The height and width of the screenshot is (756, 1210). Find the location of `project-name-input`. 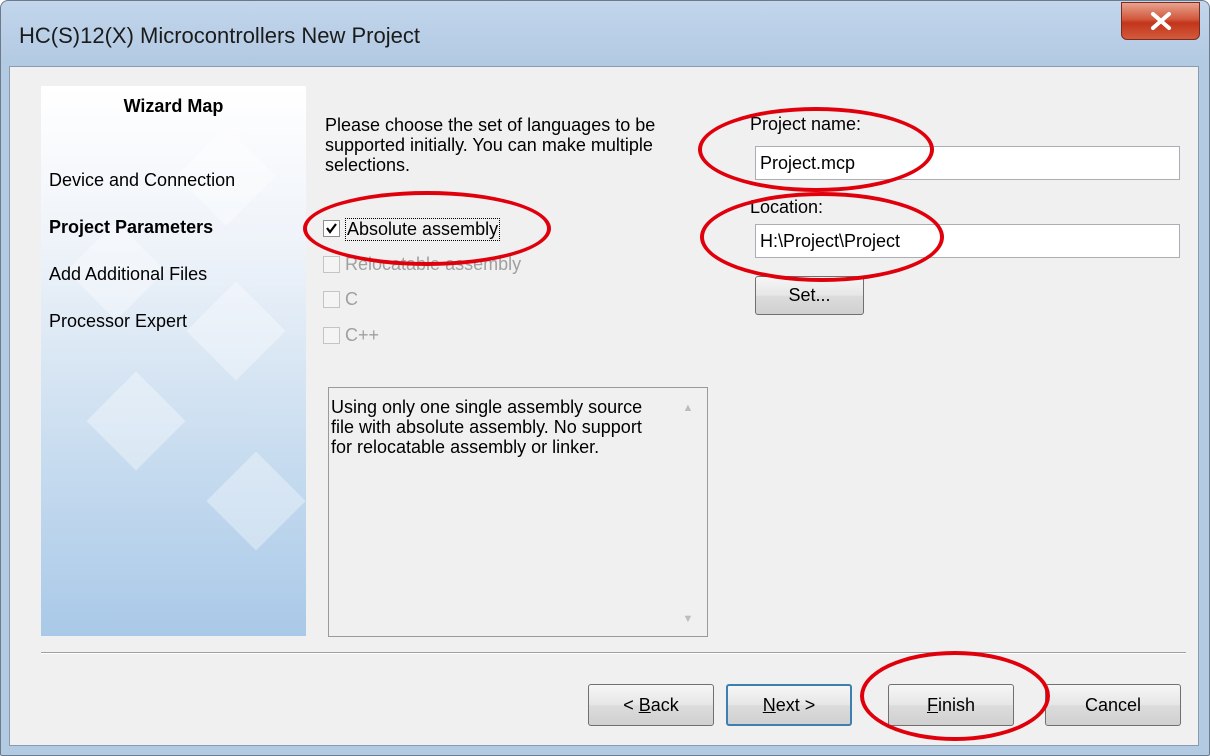

project-name-input is located at coordinates (967, 163).